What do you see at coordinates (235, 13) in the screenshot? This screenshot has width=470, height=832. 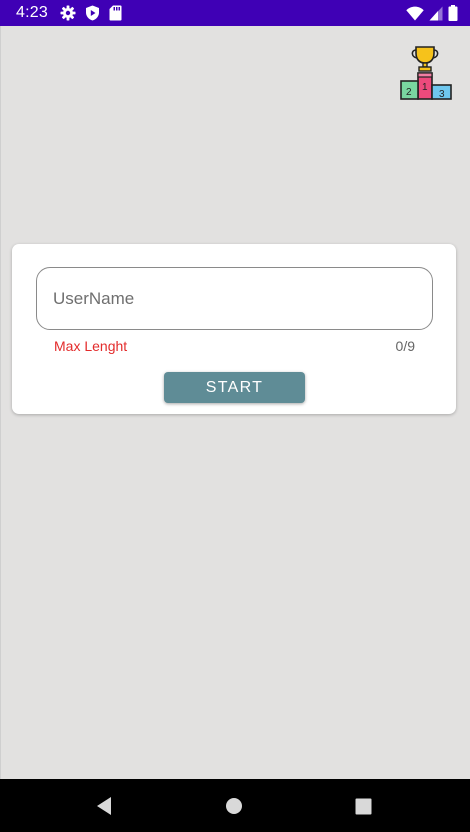 I see `status-bar: 4:23` at bounding box center [235, 13].